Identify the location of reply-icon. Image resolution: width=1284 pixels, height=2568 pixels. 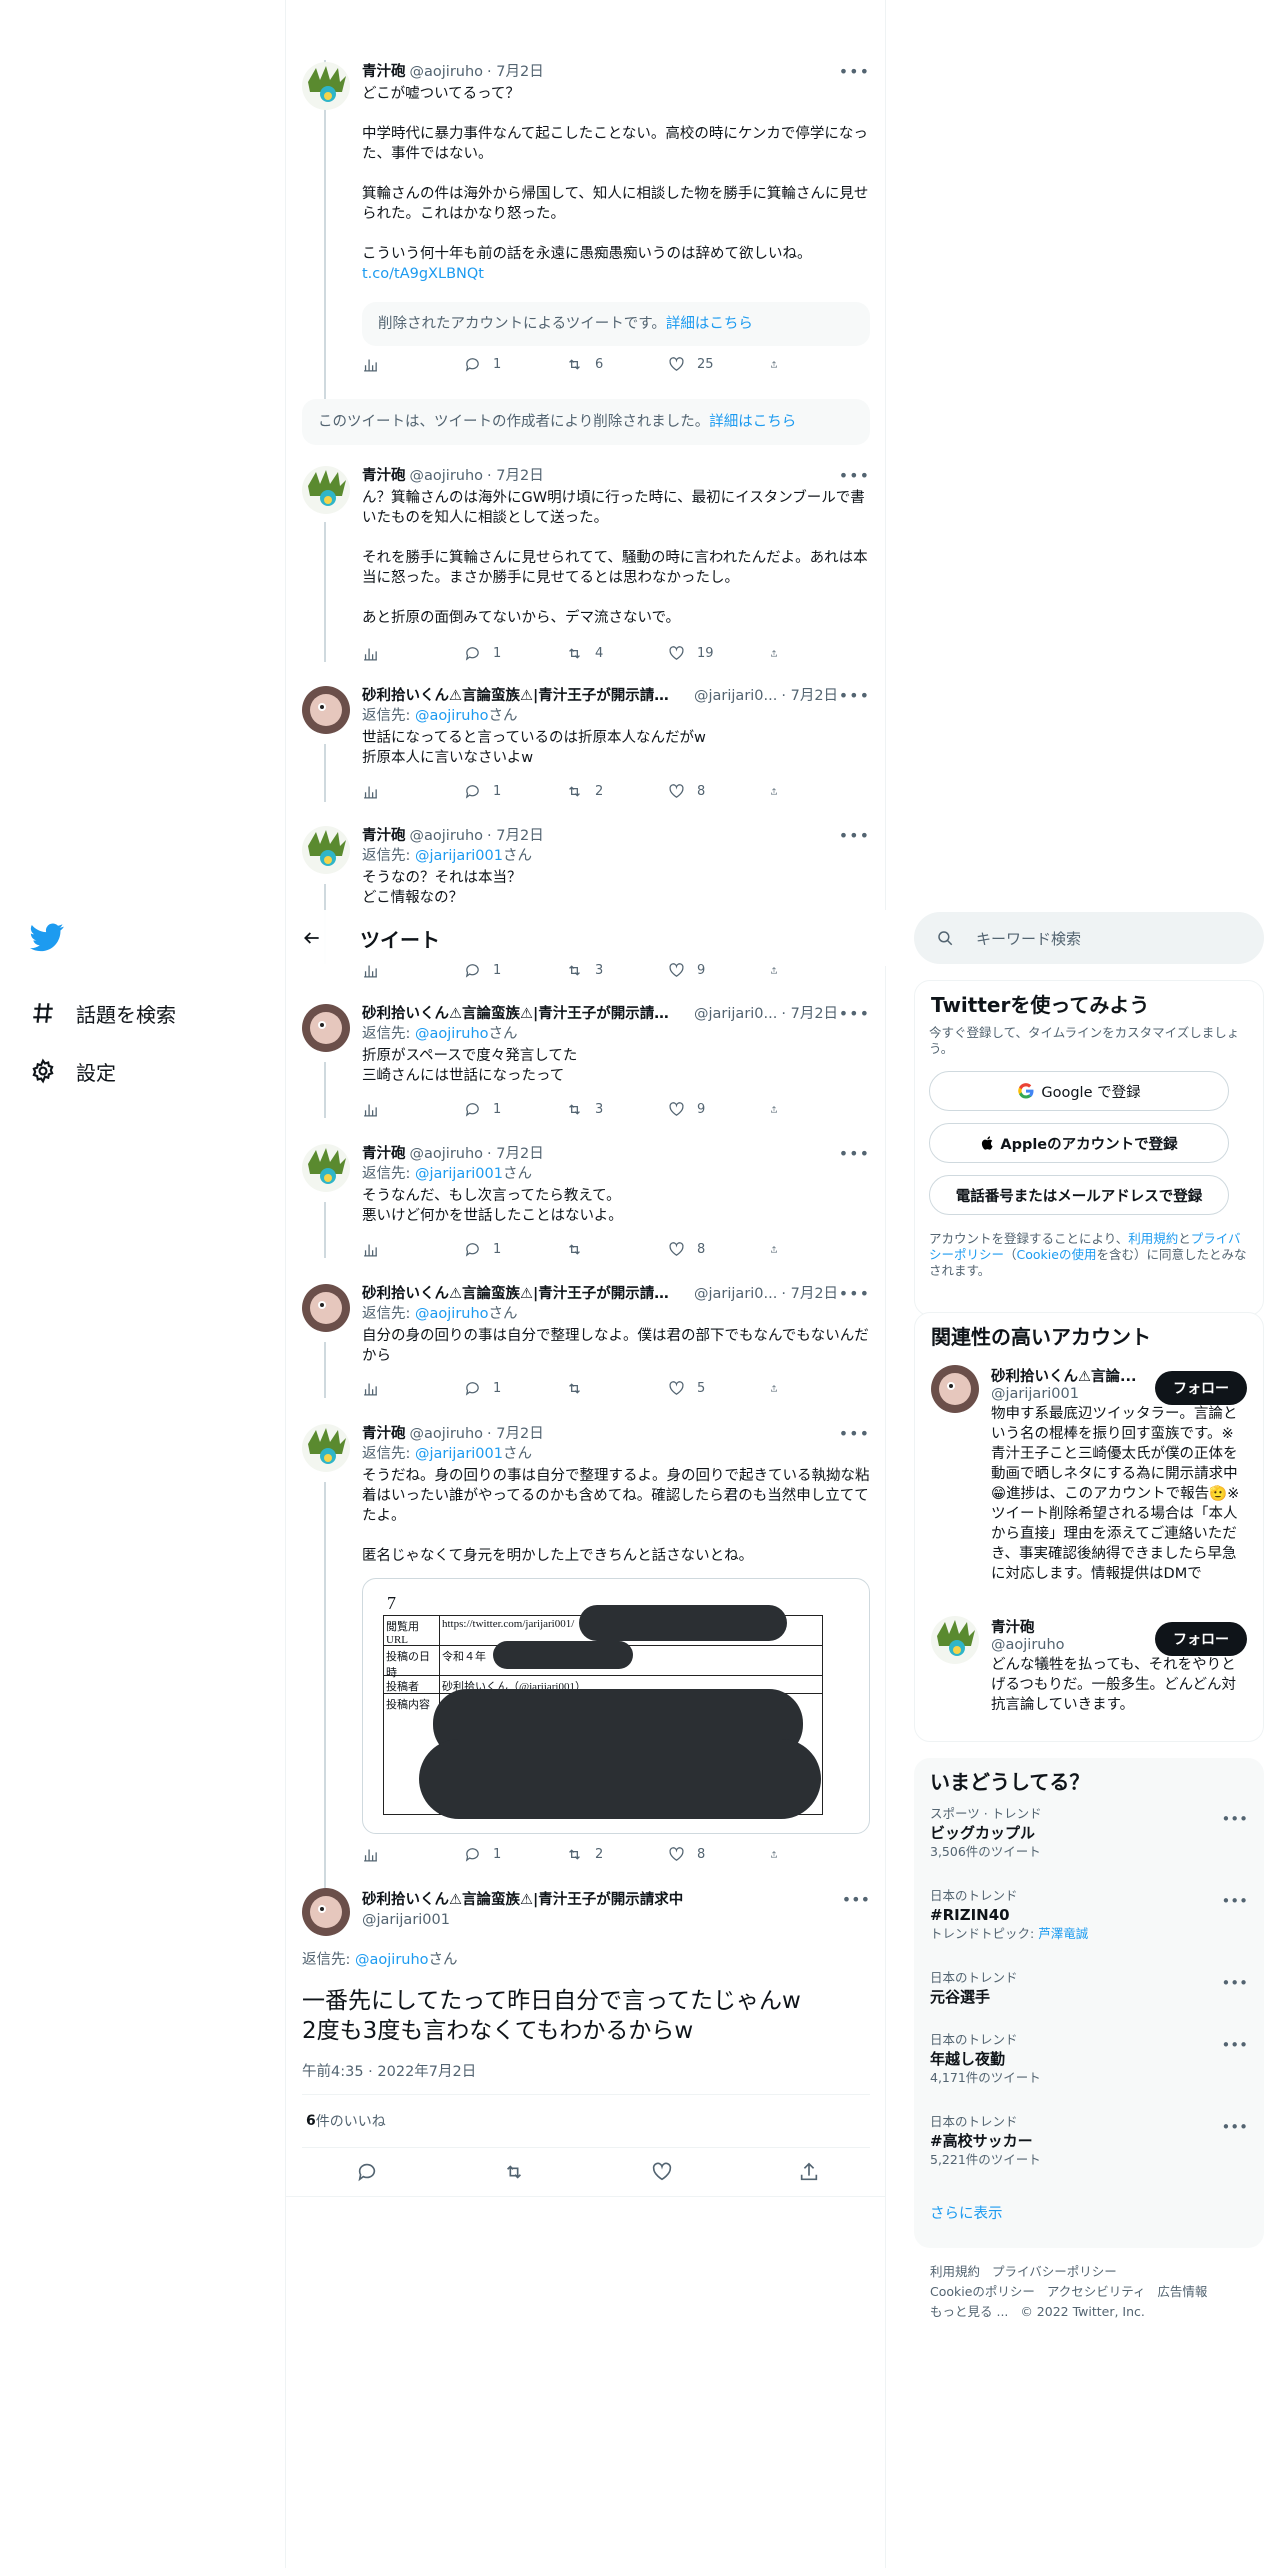
(367, 2172).